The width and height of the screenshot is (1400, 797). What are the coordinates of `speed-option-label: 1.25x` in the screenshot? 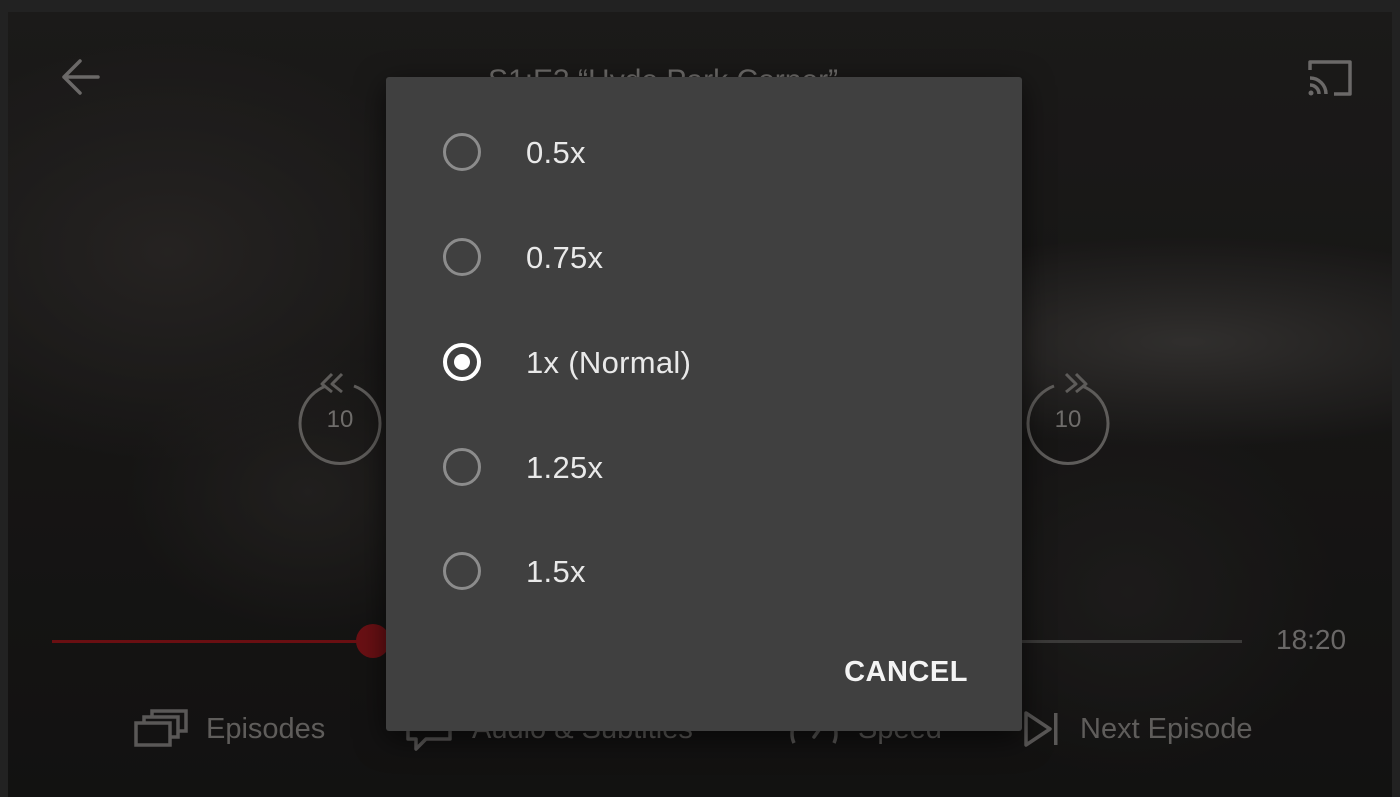 It's located at (565, 467).